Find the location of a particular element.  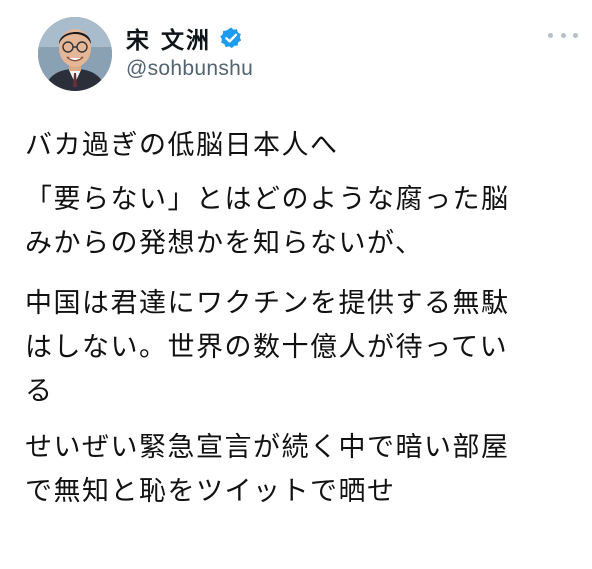

tweet-paragraph: バカ過ぎの低脳日本人へ is located at coordinates (305, 146).